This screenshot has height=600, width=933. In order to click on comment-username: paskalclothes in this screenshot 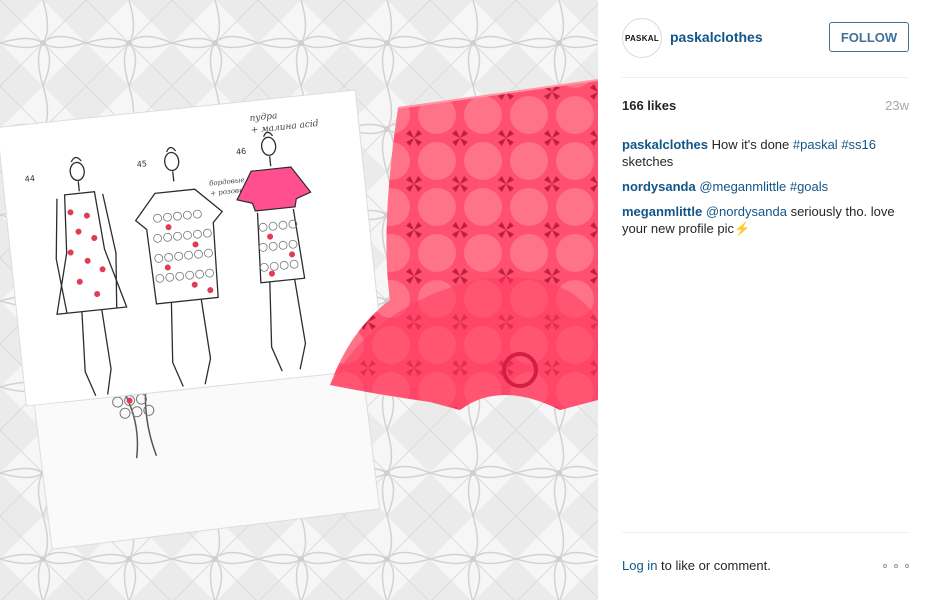, I will do `click(665, 144)`.